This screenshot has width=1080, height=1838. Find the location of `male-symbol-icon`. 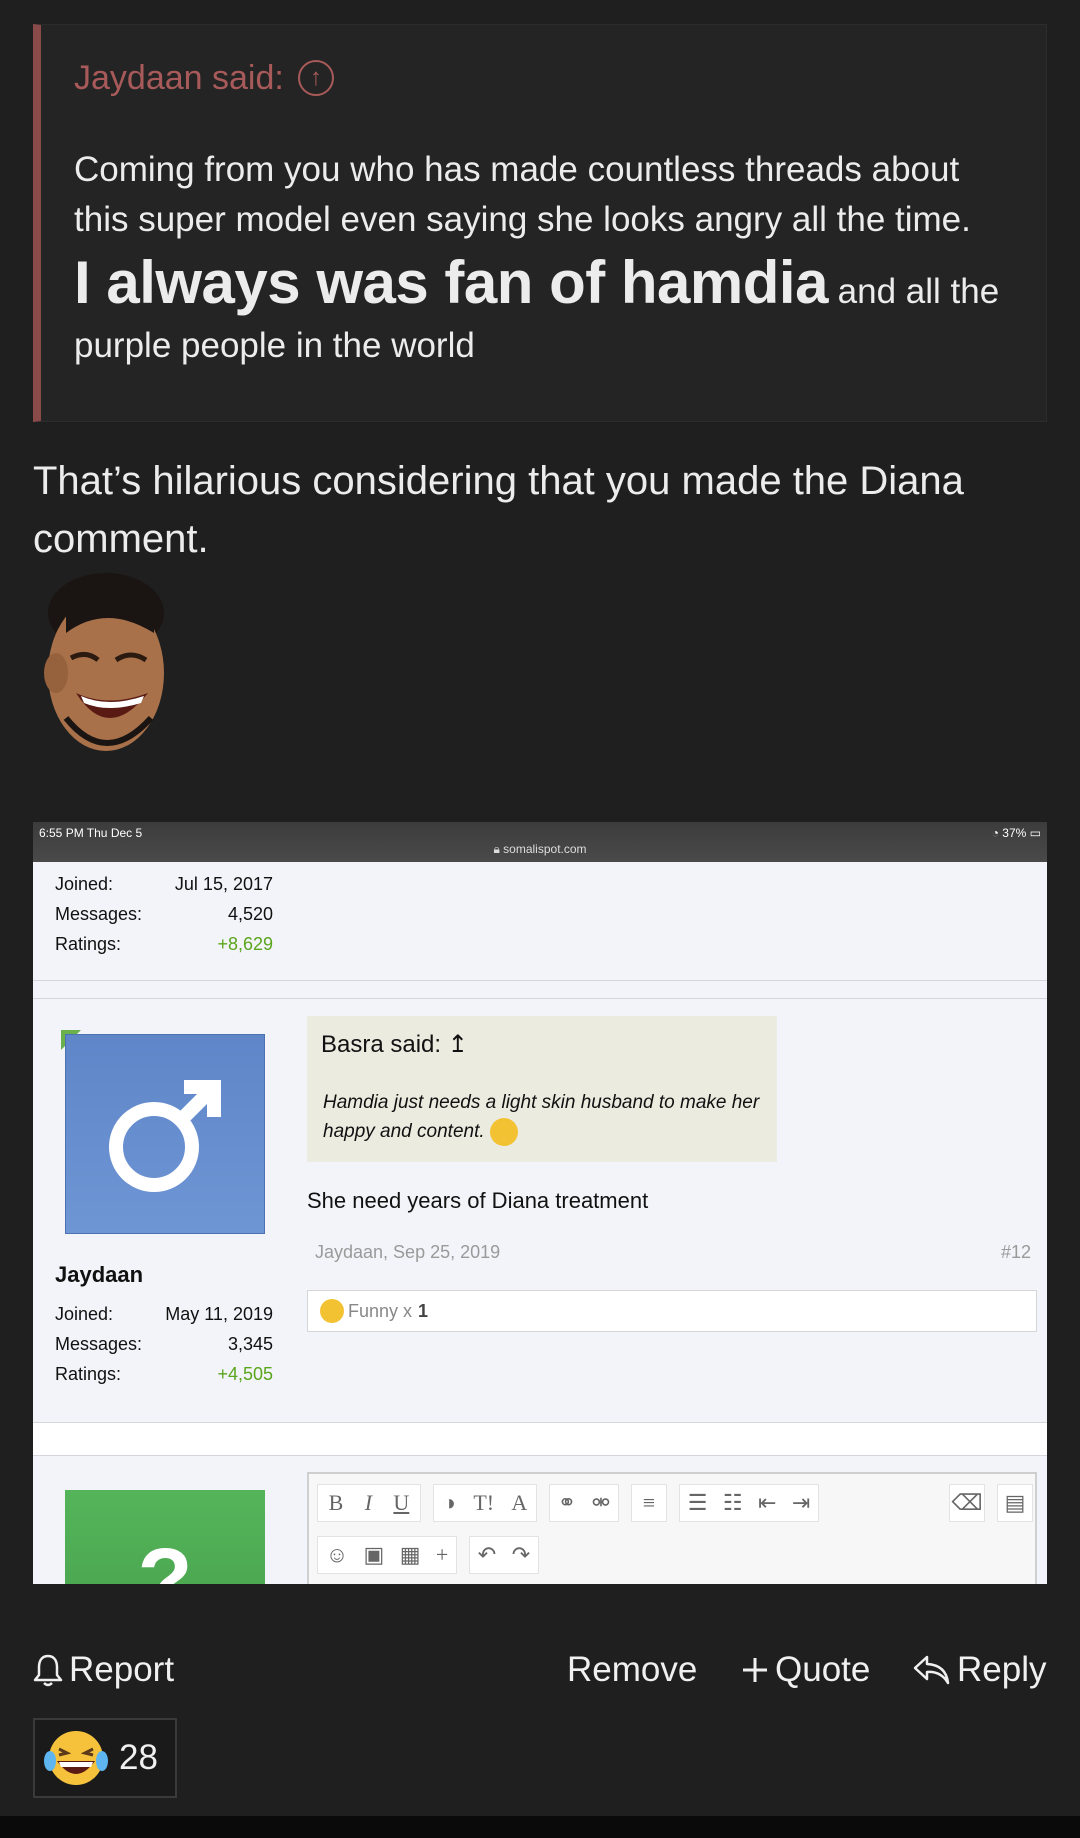

male-symbol-icon is located at coordinates (165, 1136).